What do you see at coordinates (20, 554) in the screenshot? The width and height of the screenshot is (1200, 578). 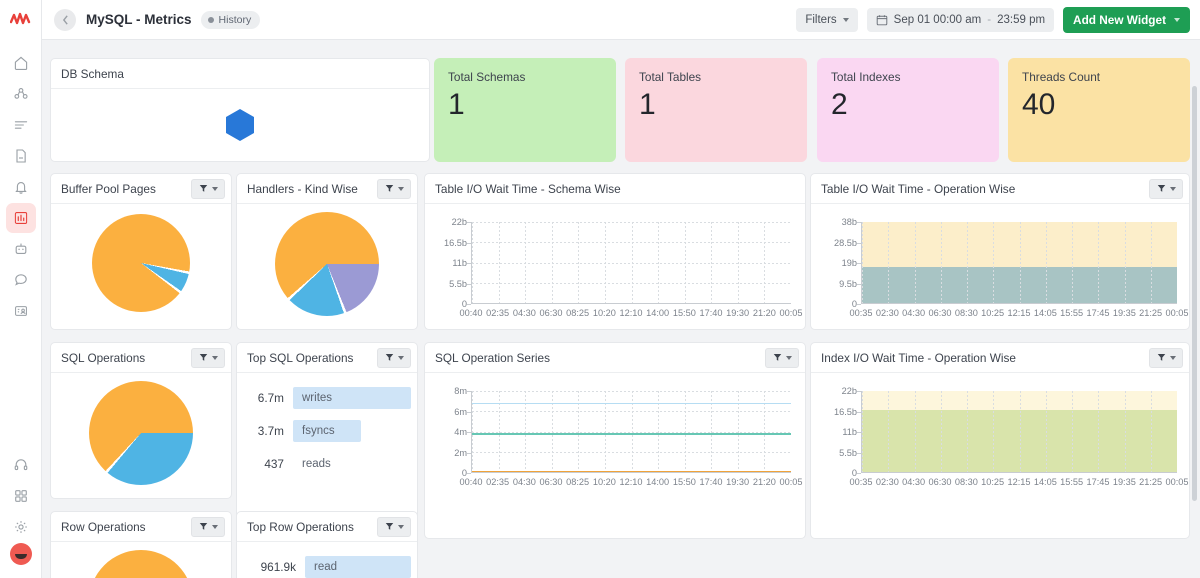 I see `user-avatar` at bounding box center [20, 554].